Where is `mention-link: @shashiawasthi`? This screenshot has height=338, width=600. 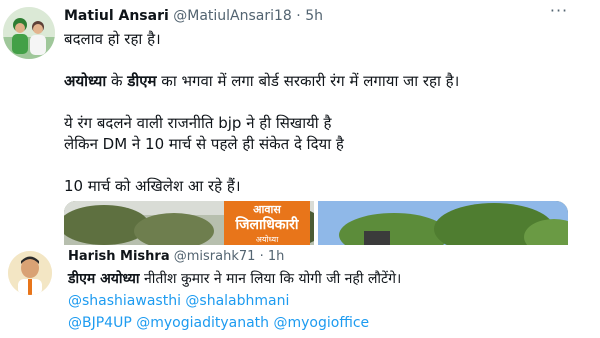 mention-link: @shashiawasthi is located at coordinates (124, 301).